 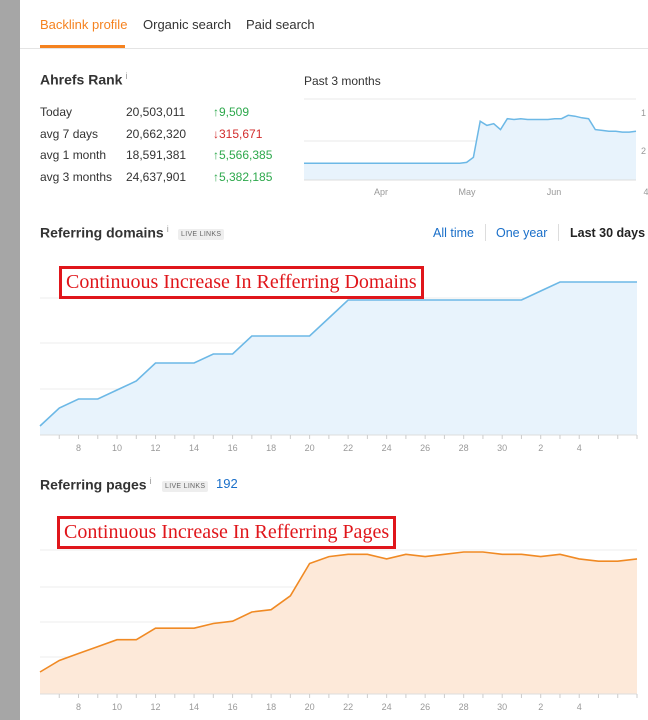 I want to click on rank-row-label: avg 3 months, so click(x=76, y=176).